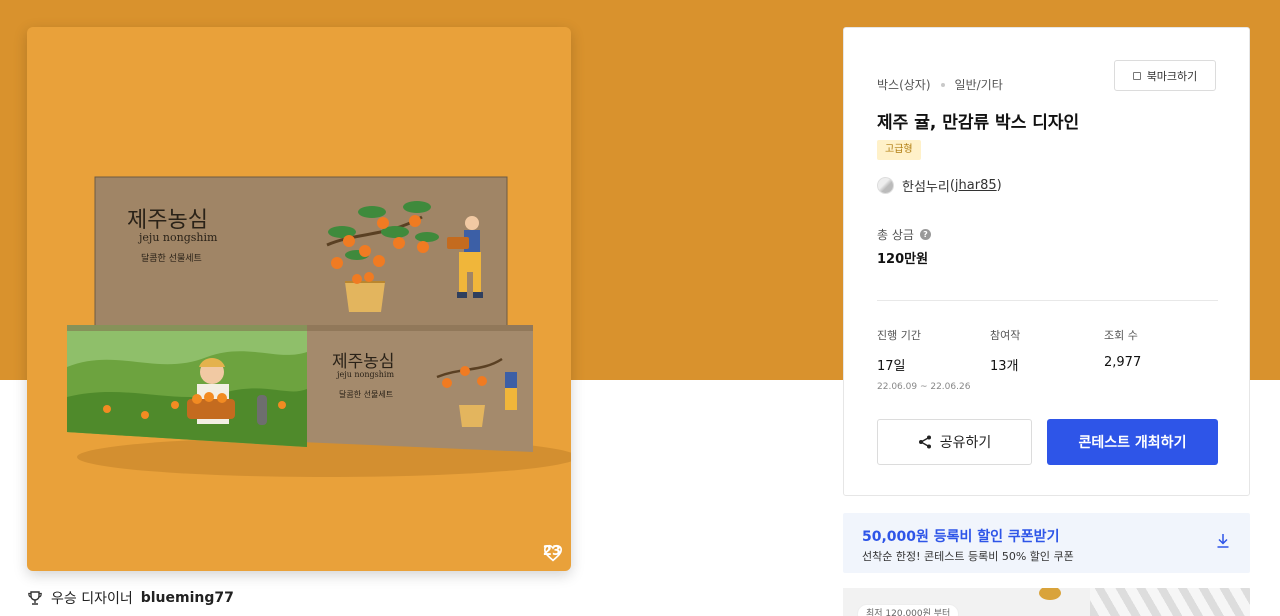 This screenshot has height=616, width=1280. I want to click on trophy-icon, so click(35, 598).